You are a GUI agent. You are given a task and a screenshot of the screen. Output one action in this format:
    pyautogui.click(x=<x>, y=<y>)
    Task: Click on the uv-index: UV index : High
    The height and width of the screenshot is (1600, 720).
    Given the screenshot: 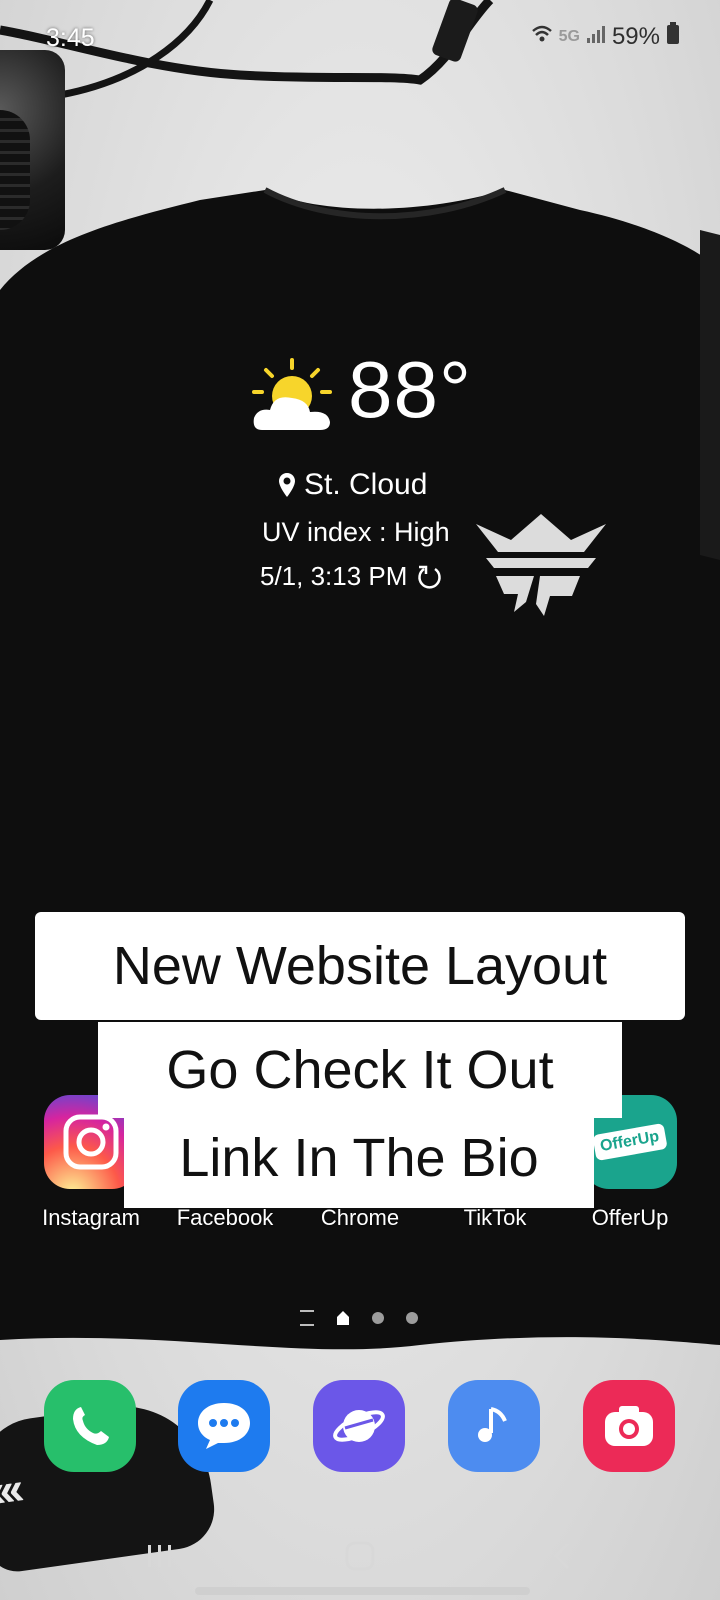 What is the action you would take?
    pyautogui.click(x=356, y=532)
    